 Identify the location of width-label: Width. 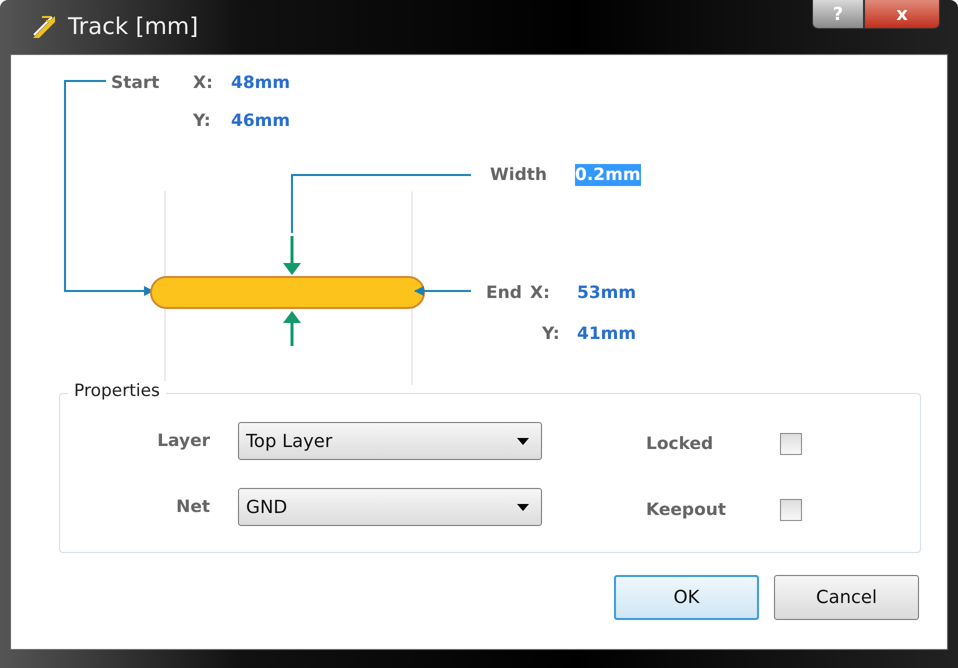
(518, 175).